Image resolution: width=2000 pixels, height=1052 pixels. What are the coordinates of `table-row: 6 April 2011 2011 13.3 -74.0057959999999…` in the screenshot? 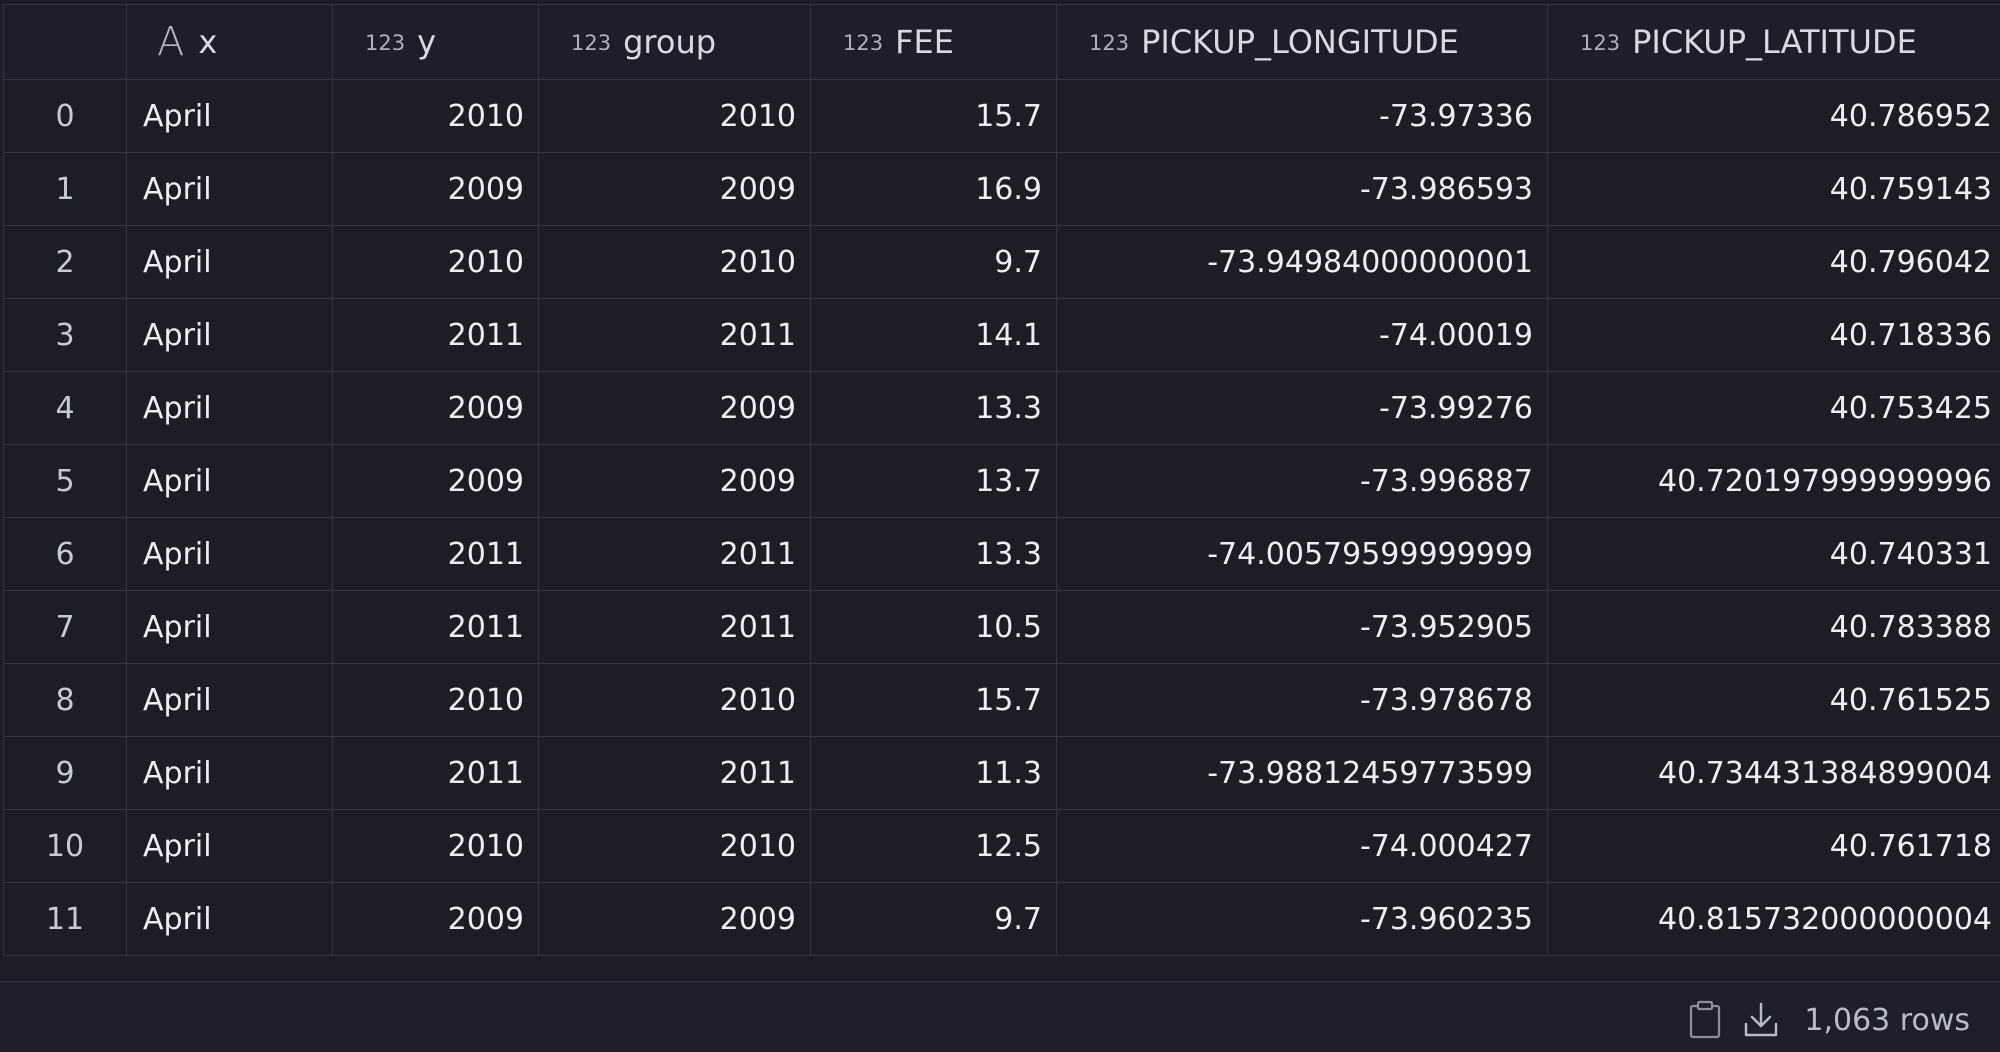 It's located at (1001, 554).